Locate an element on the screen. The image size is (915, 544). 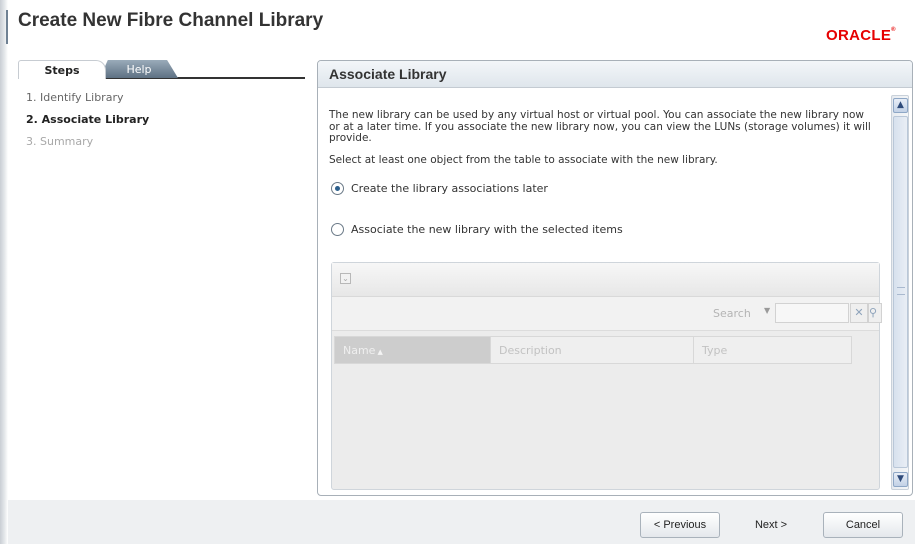
collapse-icon: ⌄ is located at coordinates (345, 278).